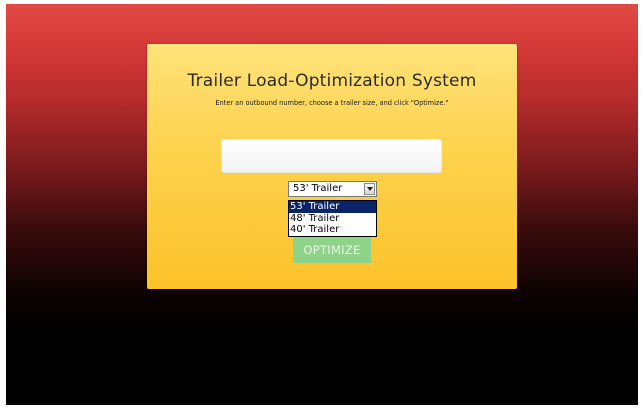  Describe the element at coordinates (332, 81) in the screenshot. I see `page-title: Trailer Load-Optimization System` at that location.